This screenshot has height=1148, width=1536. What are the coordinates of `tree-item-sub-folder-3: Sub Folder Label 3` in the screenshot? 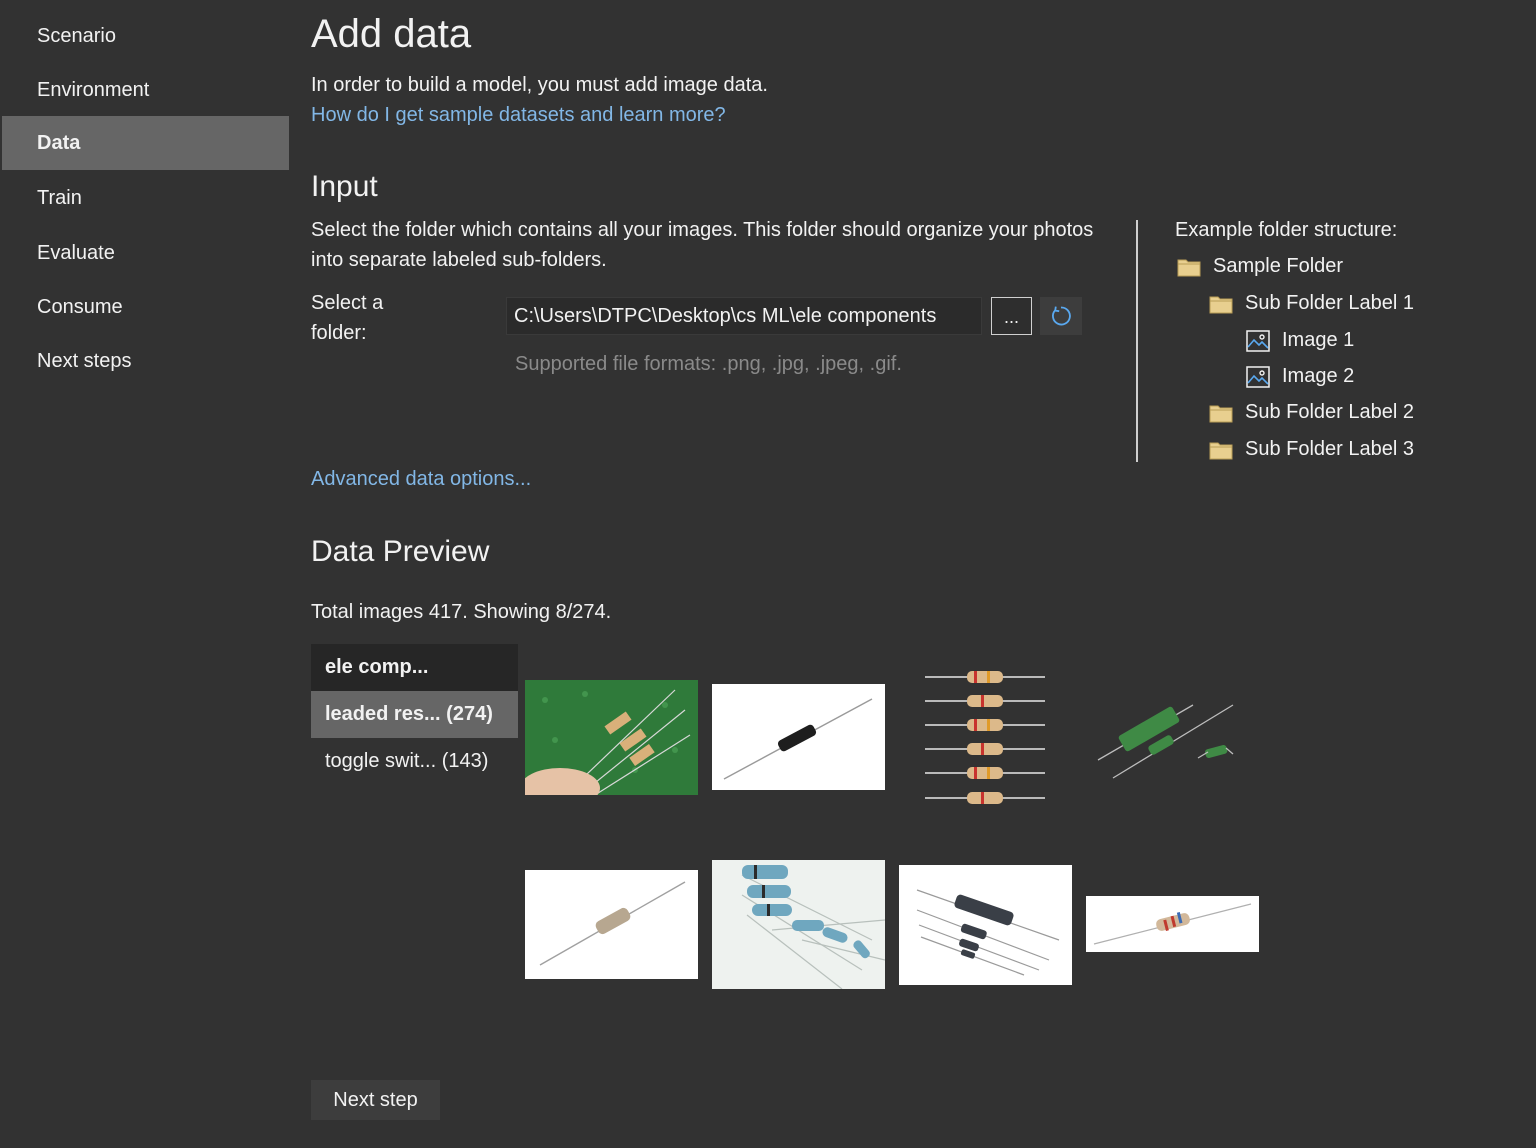 It's located at (1311, 449).